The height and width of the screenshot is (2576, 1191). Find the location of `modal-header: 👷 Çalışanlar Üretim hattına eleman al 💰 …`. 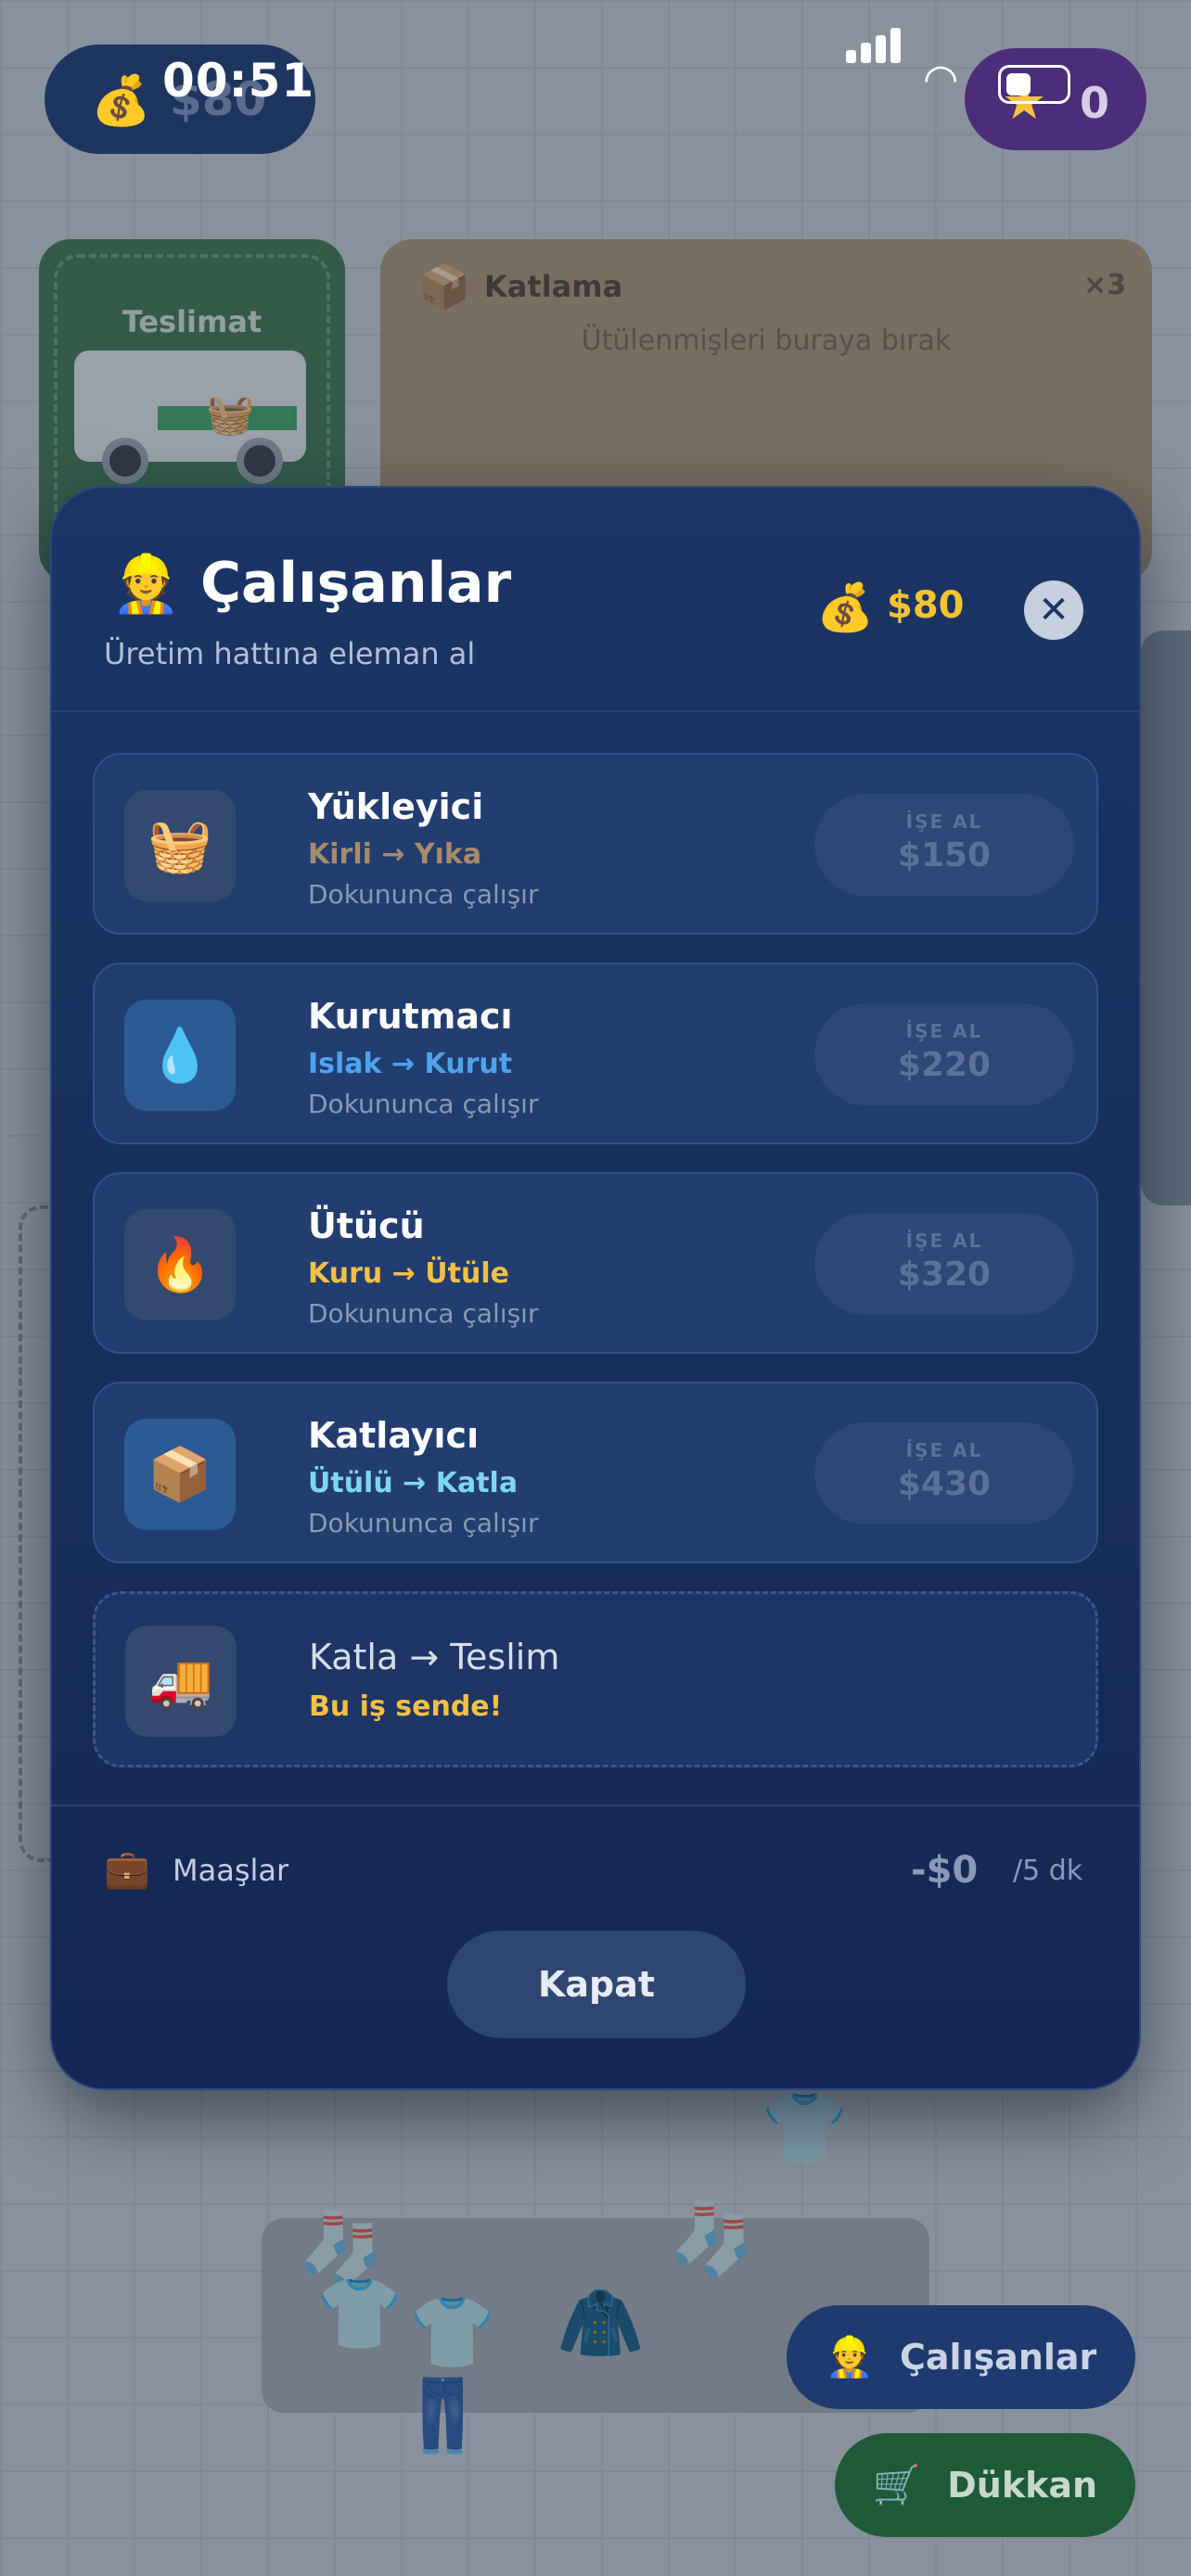

modal-header: 👷 Çalışanlar Üretim hattına eleman al 💰 … is located at coordinates (595, 600).